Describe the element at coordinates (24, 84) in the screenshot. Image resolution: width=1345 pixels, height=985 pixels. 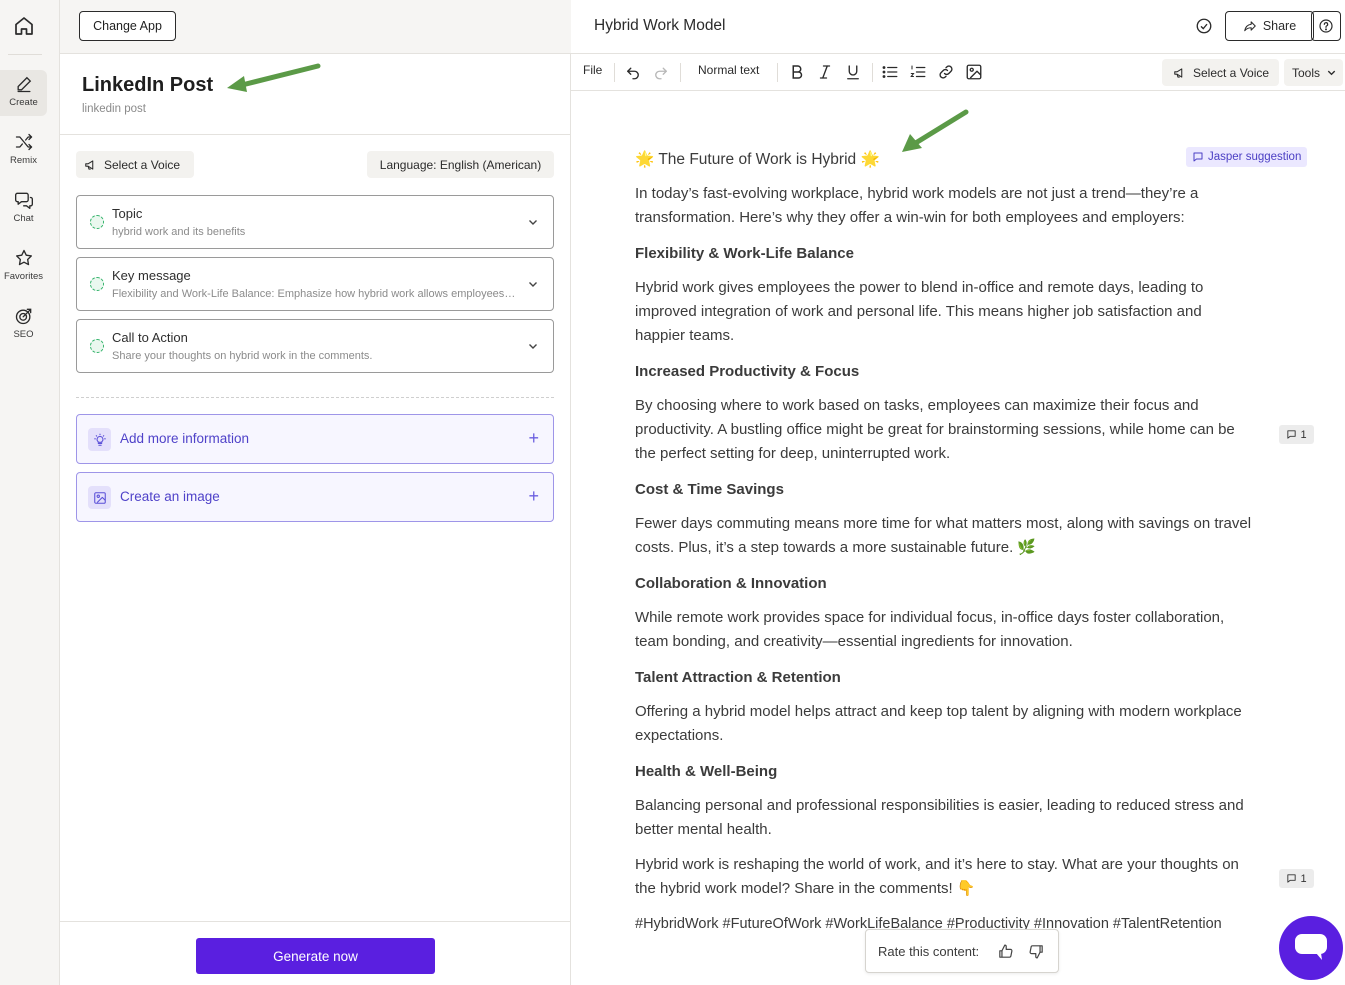
I see `pen-icon` at that location.